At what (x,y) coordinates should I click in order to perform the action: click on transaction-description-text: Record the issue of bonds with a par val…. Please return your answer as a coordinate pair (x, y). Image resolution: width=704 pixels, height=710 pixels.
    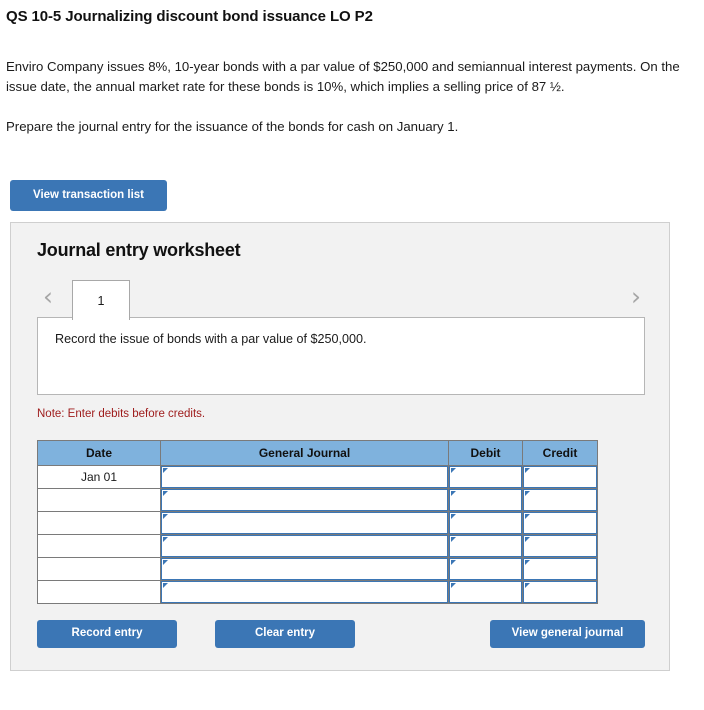
    Looking at the image, I should click on (211, 339).